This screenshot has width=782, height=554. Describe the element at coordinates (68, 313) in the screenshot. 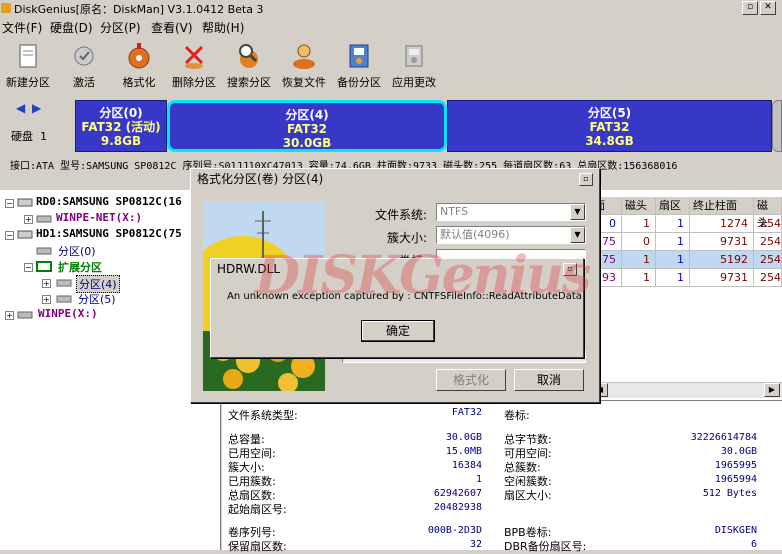

I see `tree-node-winpe: WINPE(X:)` at that location.